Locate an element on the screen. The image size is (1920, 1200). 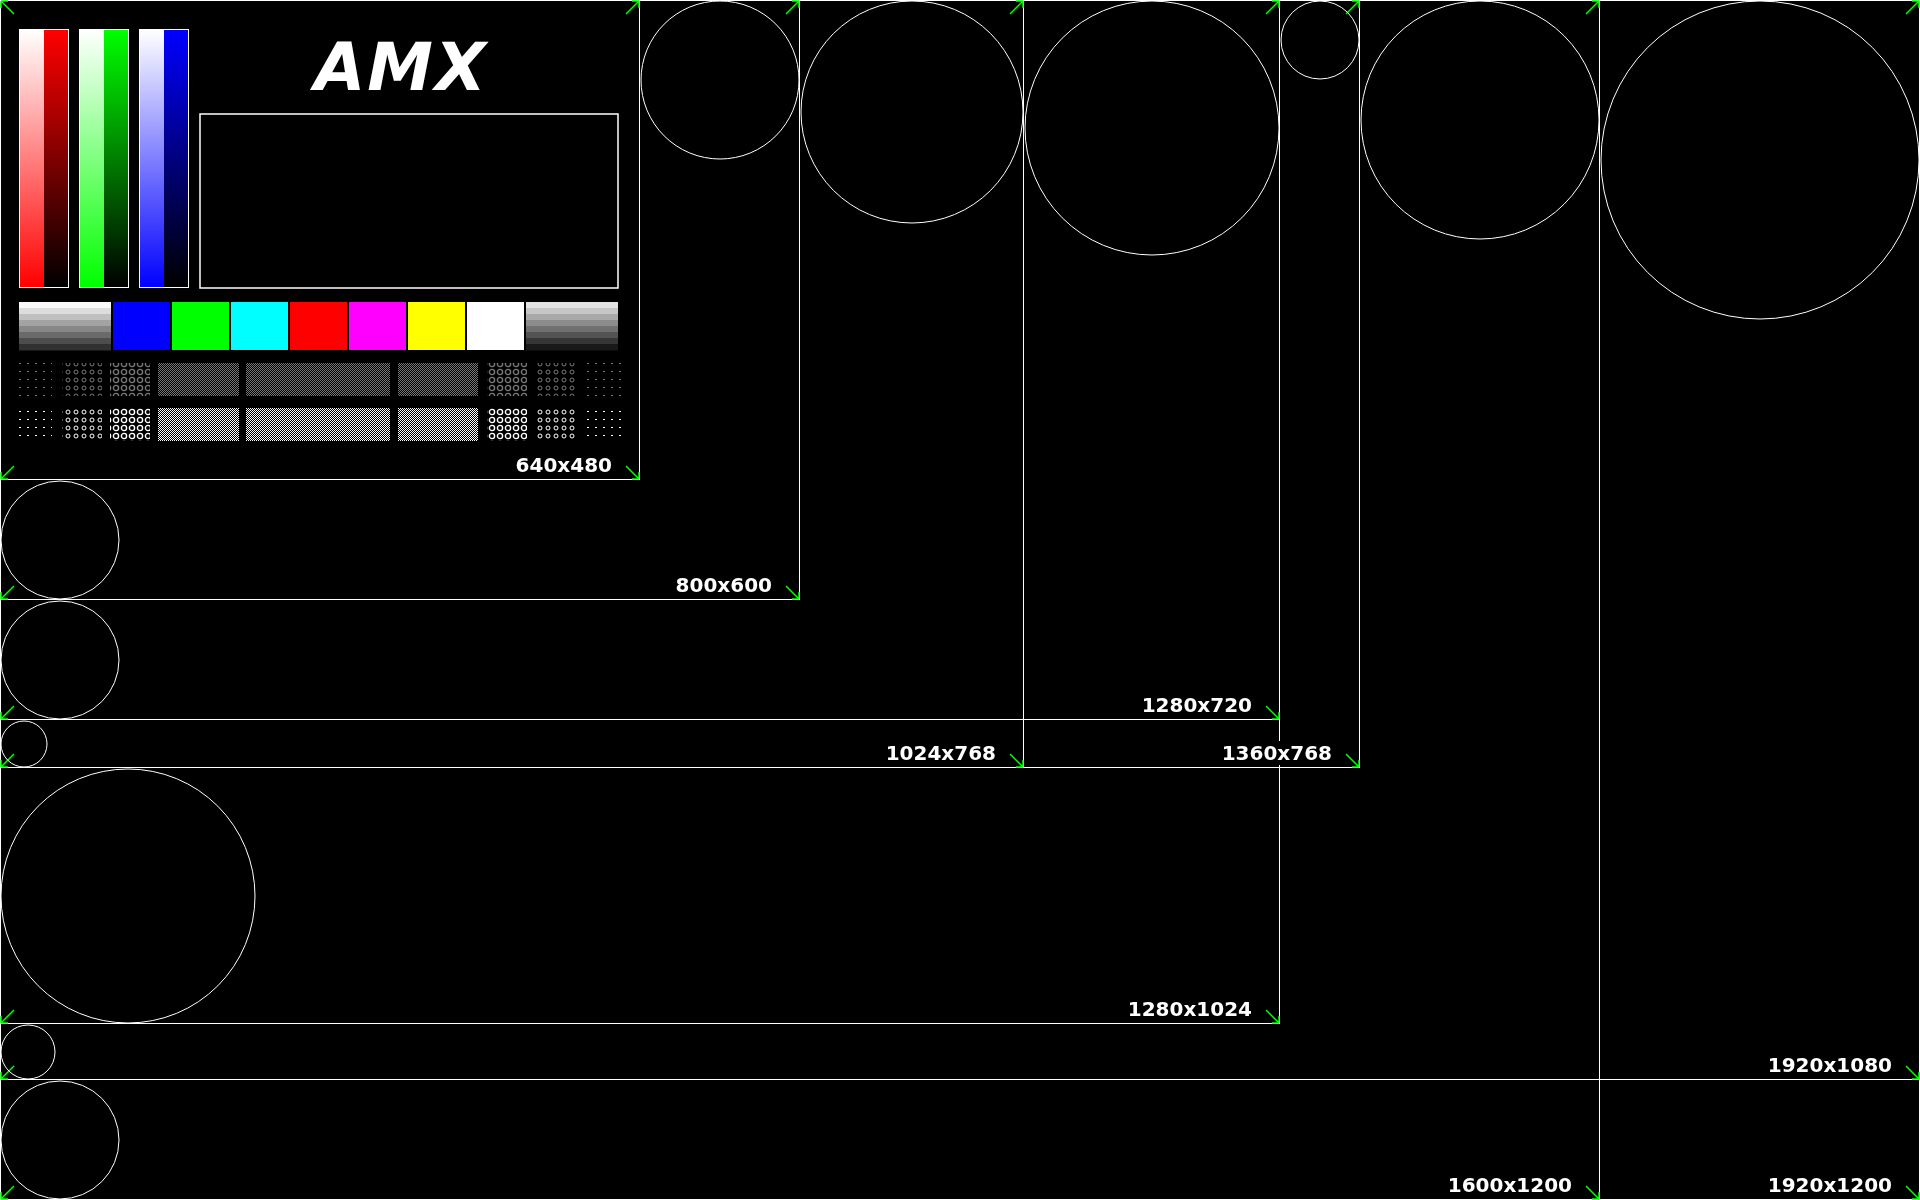
resolution-label: 1360x768 is located at coordinates (1276, 753).